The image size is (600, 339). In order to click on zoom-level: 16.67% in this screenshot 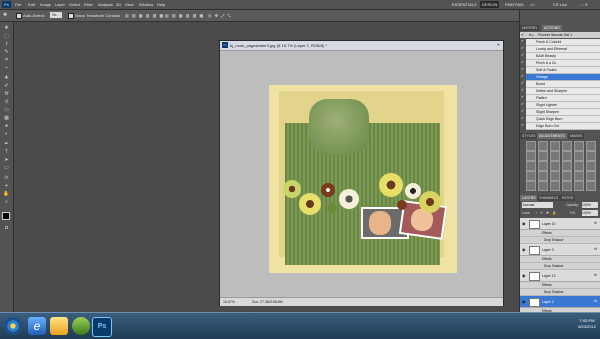, I will do `click(229, 302)`.